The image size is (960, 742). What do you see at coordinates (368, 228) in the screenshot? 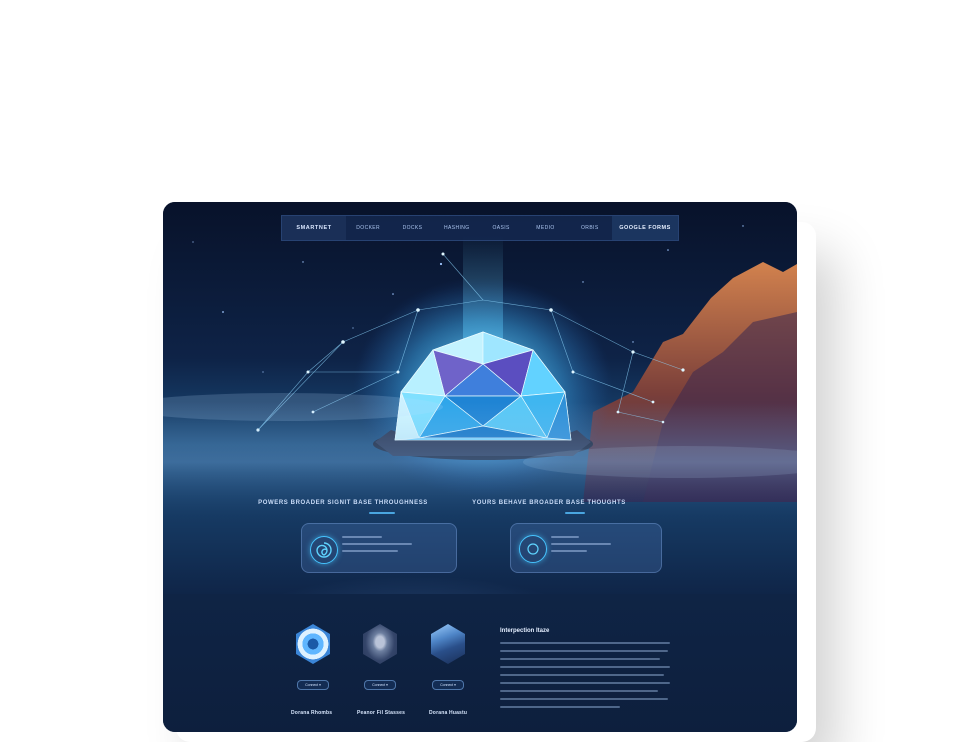
I see `nav-item-docker: DOCKER` at bounding box center [368, 228].